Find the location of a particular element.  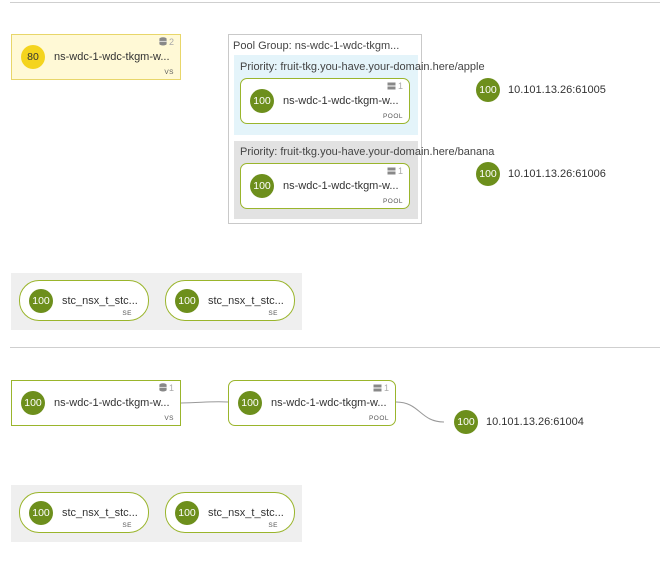

server-stack-icon is located at coordinates (377, 388).